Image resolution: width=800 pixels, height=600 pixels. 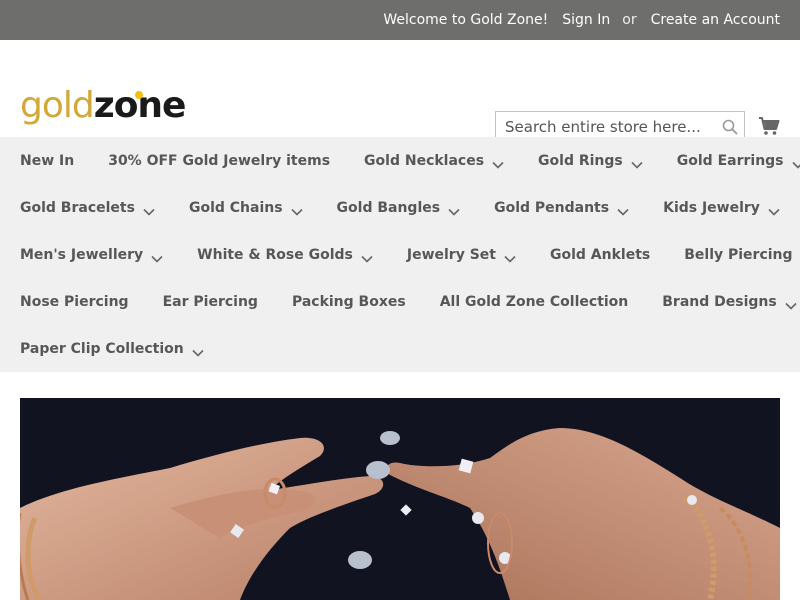 What do you see at coordinates (400, 348) in the screenshot?
I see `nav-row: Paper Clip Collection` at bounding box center [400, 348].